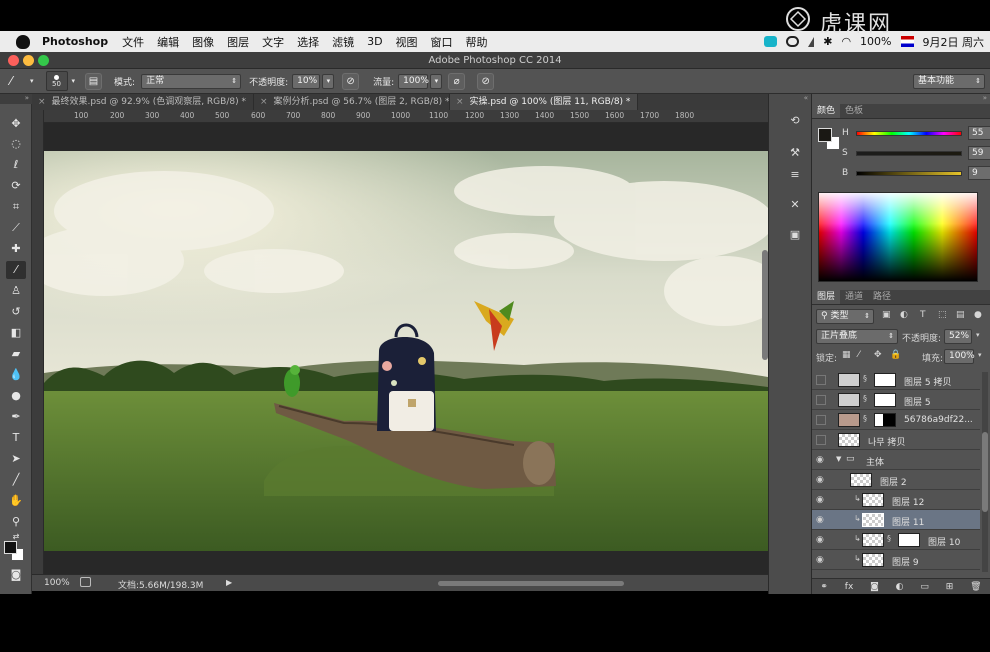  Describe the element at coordinates (16, 396) in the screenshot. I see `dodge-tool-icon: ●` at that location.